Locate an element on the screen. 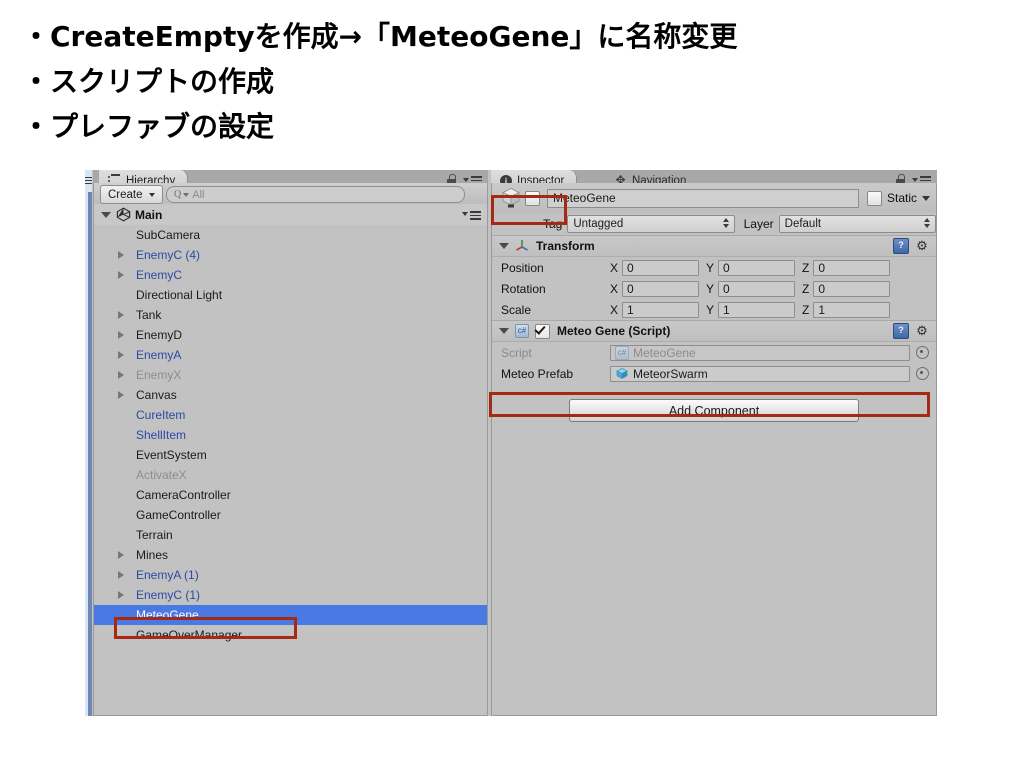 This screenshot has width=1024, height=768. hierarchy-item: Tank is located at coordinates (290, 315).